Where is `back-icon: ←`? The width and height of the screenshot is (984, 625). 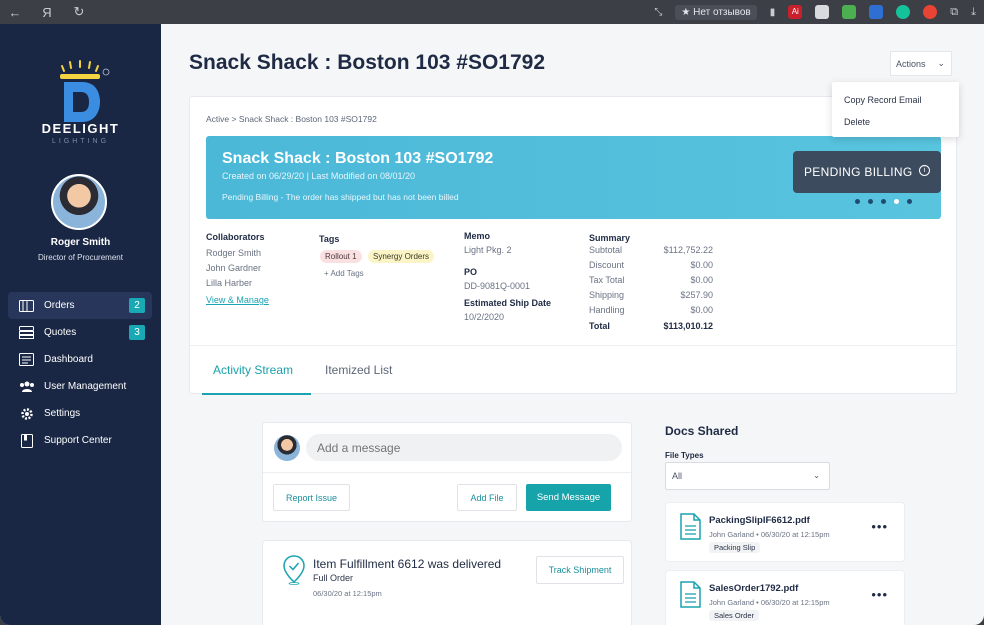 back-icon: ← is located at coordinates (15, 12).